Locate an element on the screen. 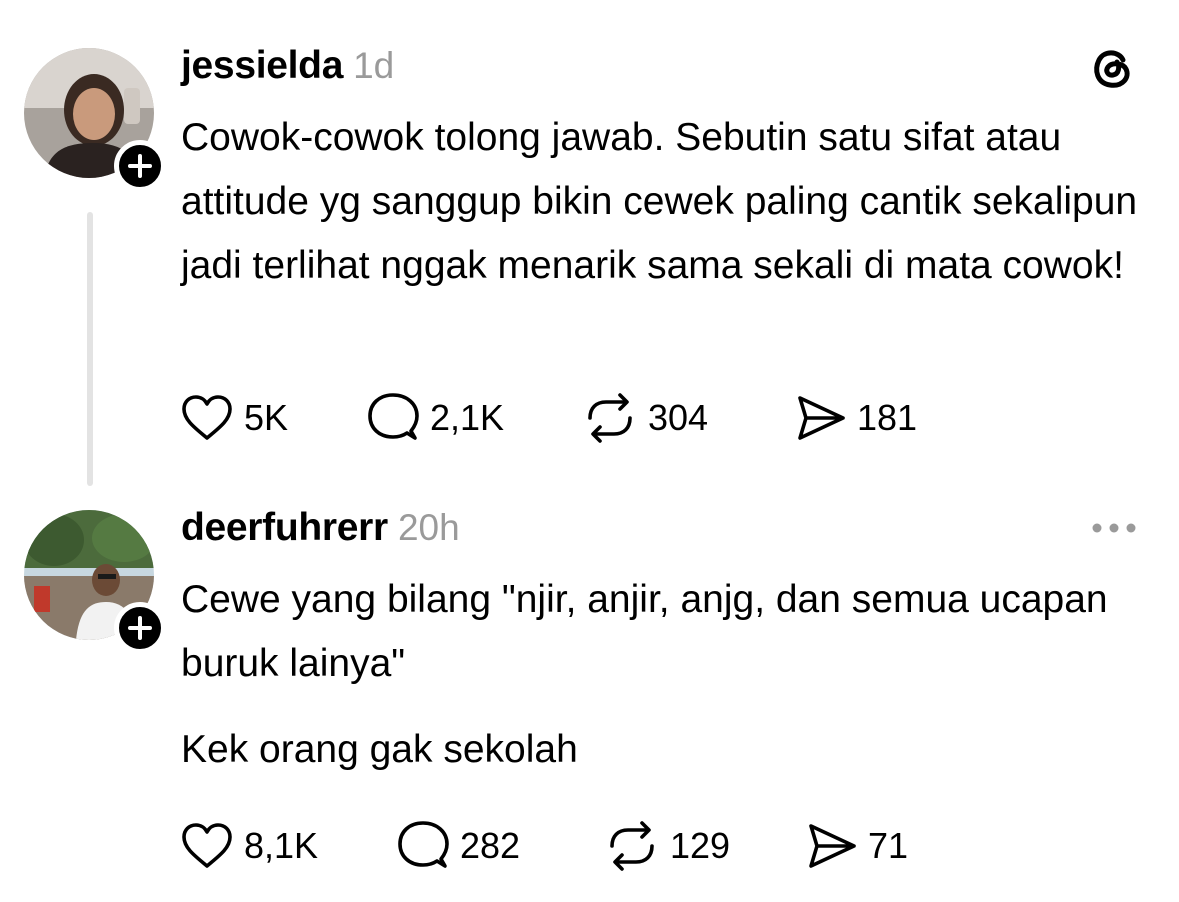 The height and width of the screenshot is (902, 1179). more-options-button is located at coordinates (1114, 528).